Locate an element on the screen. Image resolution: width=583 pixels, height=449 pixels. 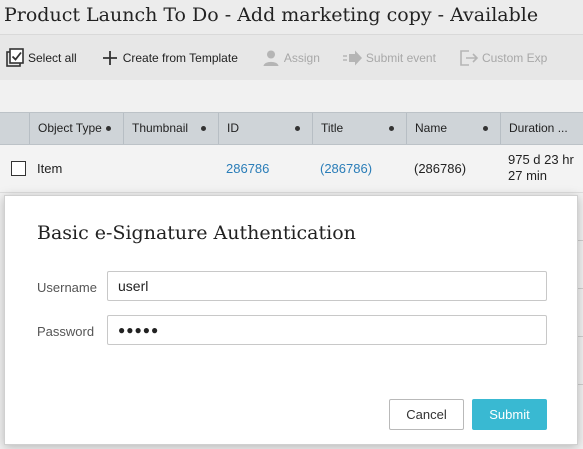
dialog-title: Basic e-Signature Authentication is located at coordinates (196, 233).